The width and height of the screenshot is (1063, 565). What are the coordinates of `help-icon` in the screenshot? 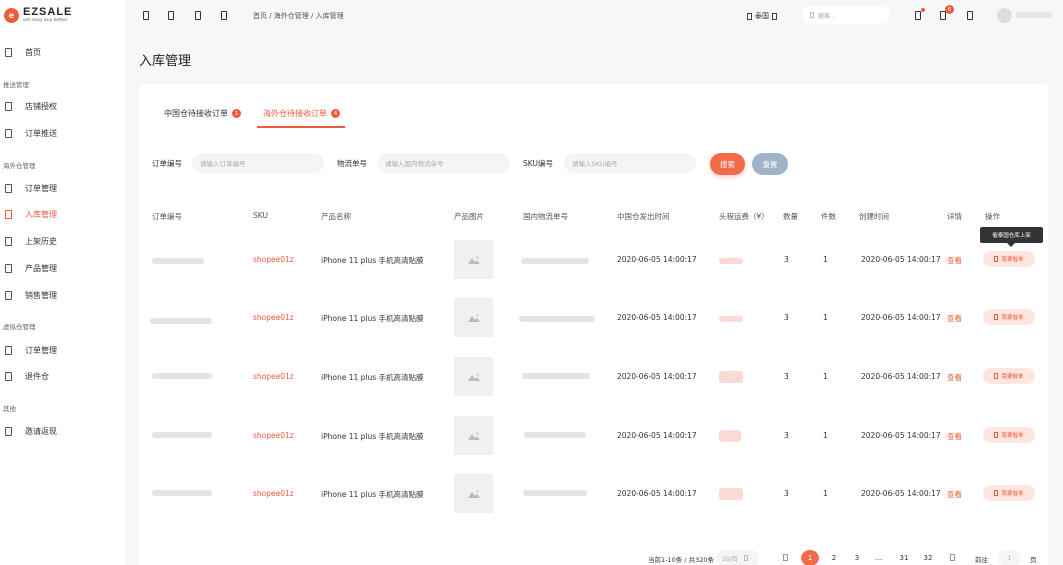 It's located at (970, 15).